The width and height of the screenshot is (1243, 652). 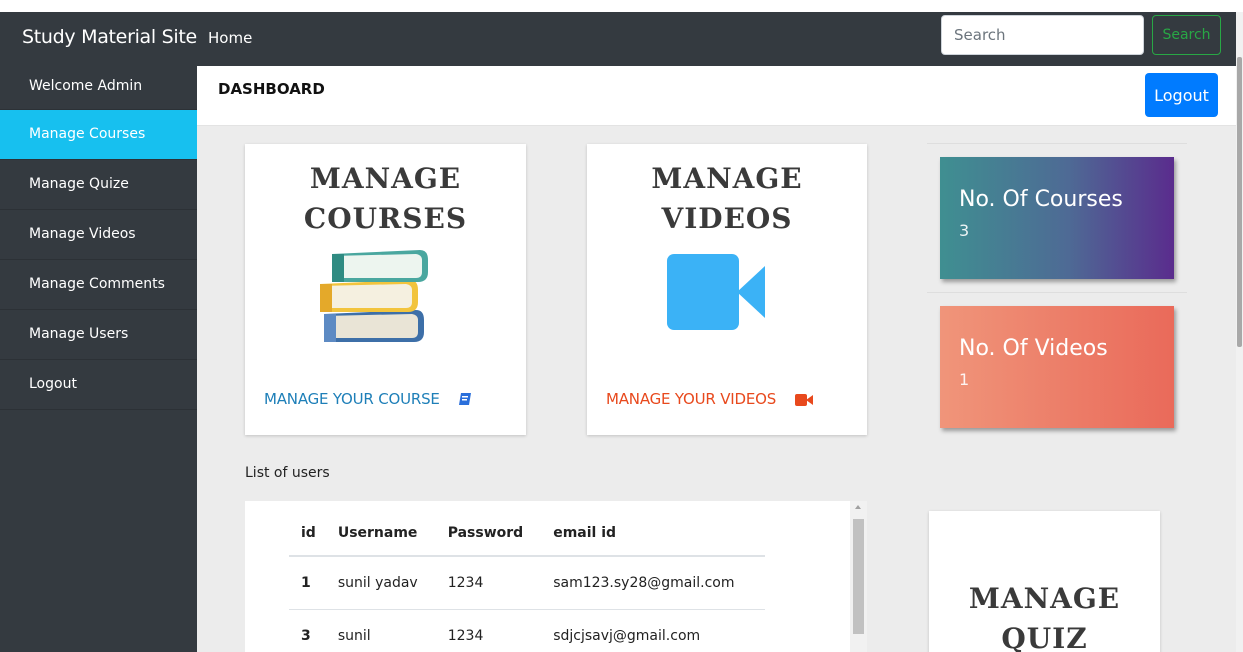 I want to click on sidebar-item-manage-videos: Manage Videos, so click(x=98, y=235).